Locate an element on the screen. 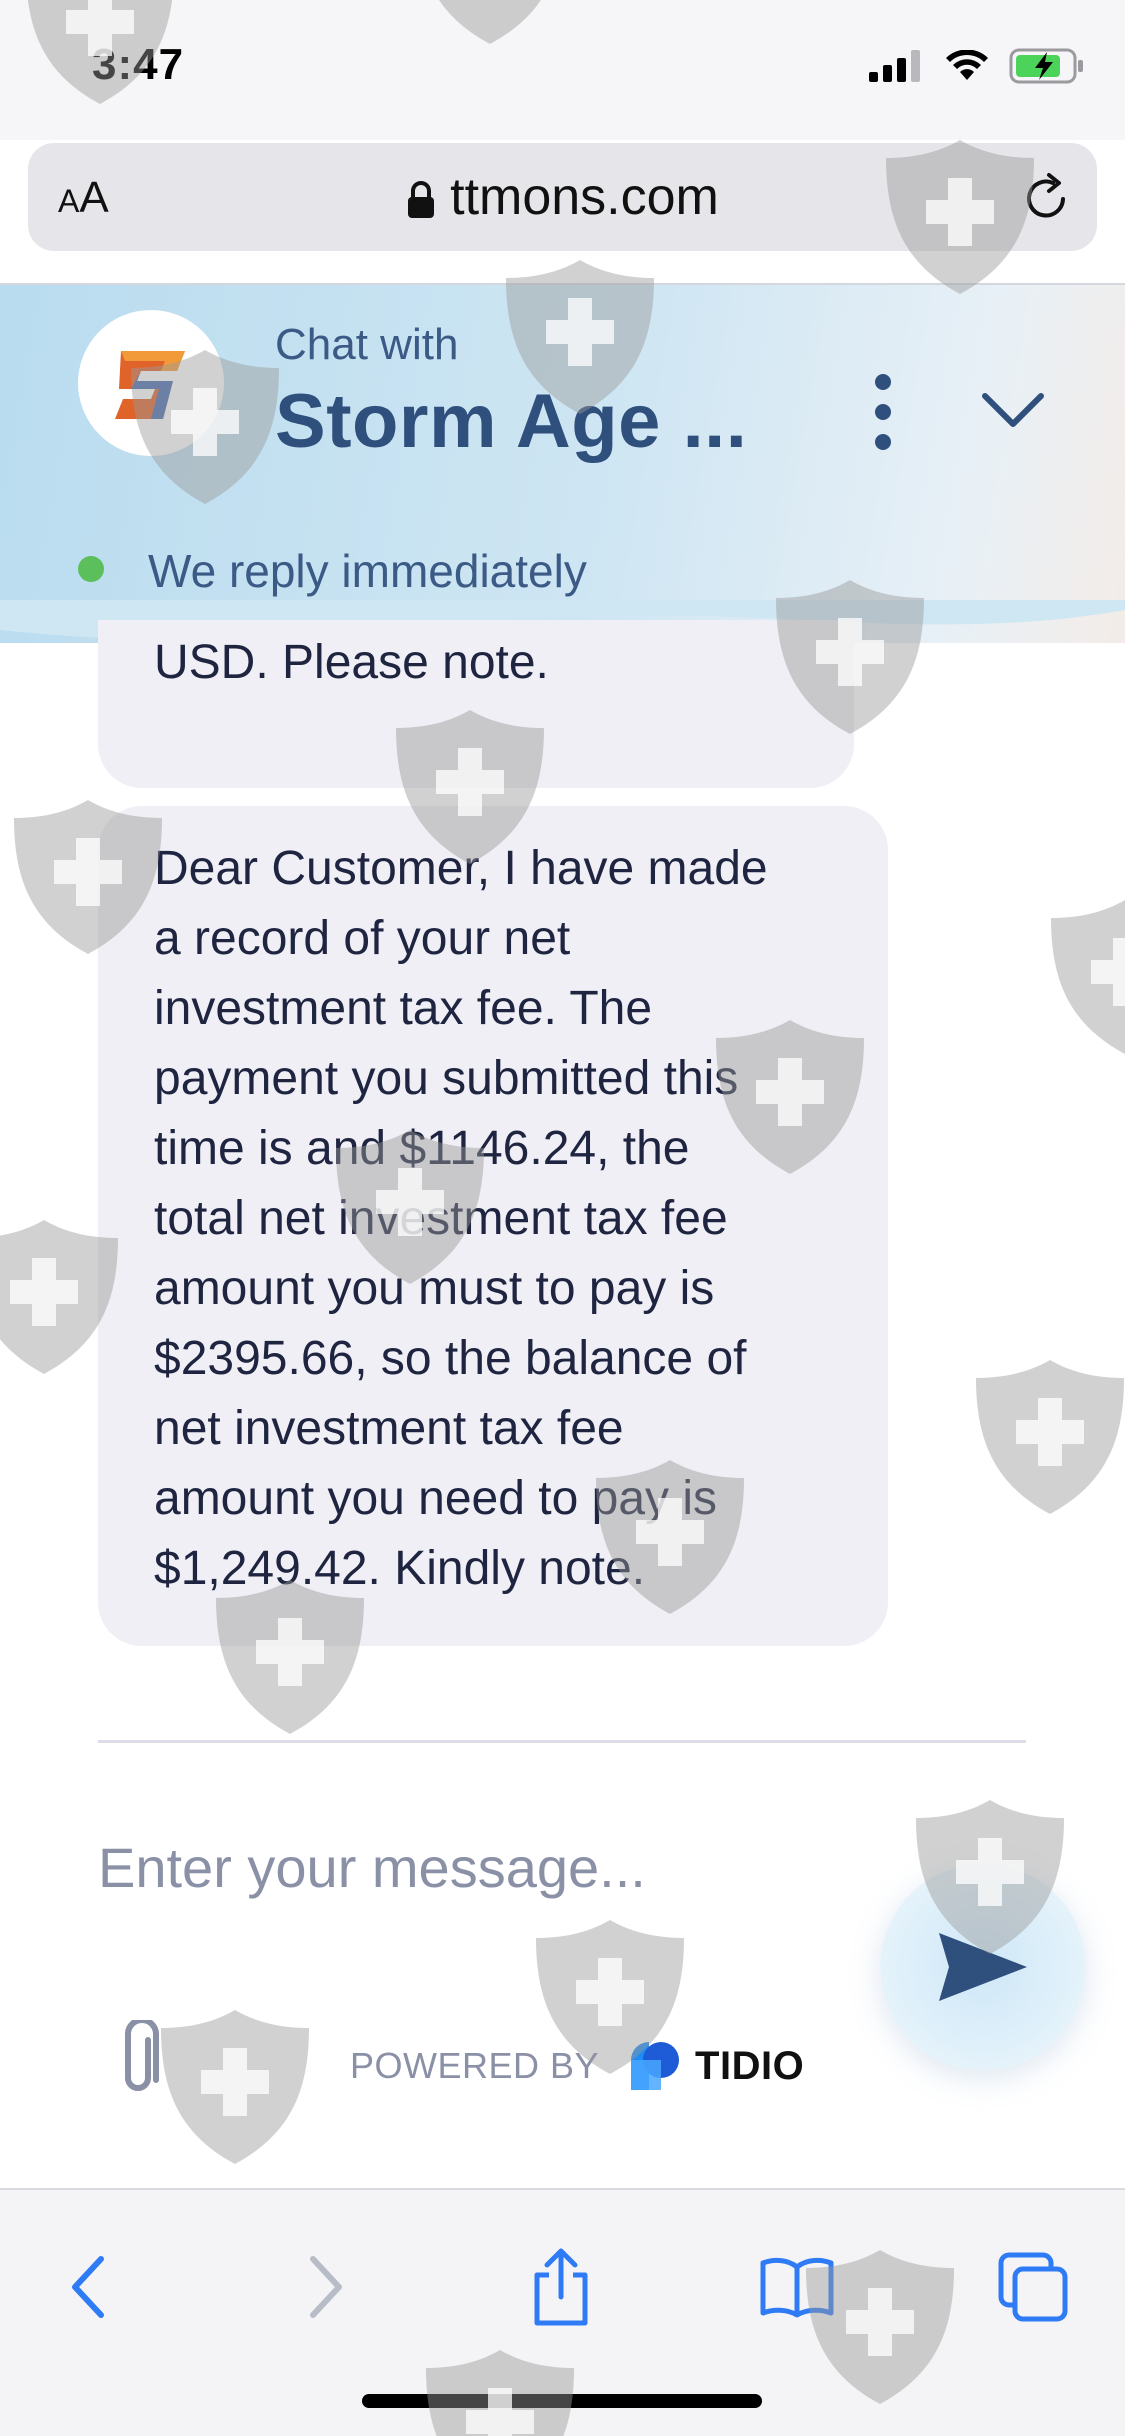 The height and width of the screenshot is (2436, 1125). tidio-brand: TIDIO is located at coordinates (715, 2066).